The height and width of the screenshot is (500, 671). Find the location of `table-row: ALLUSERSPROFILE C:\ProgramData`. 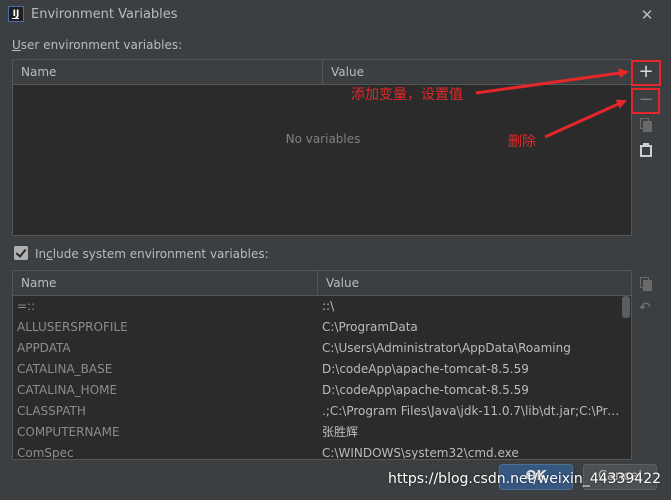

table-row: ALLUSERSPROFILE C:\ProgramData is located at coordinates (318, 327).